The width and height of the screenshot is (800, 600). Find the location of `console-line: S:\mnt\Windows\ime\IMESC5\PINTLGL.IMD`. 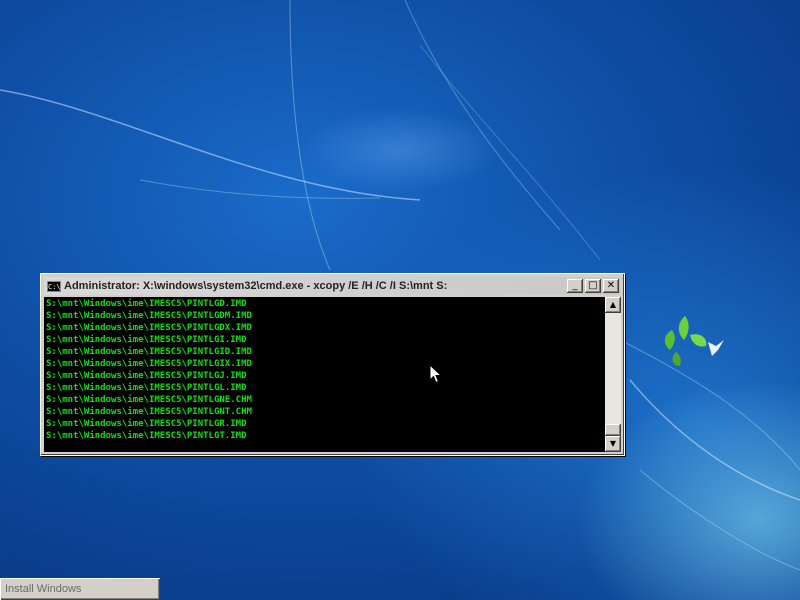

console-line: S:\mnt\Windows\ime\IMESC5\PINTLGL.IMD is located at coordinates (146, 388).